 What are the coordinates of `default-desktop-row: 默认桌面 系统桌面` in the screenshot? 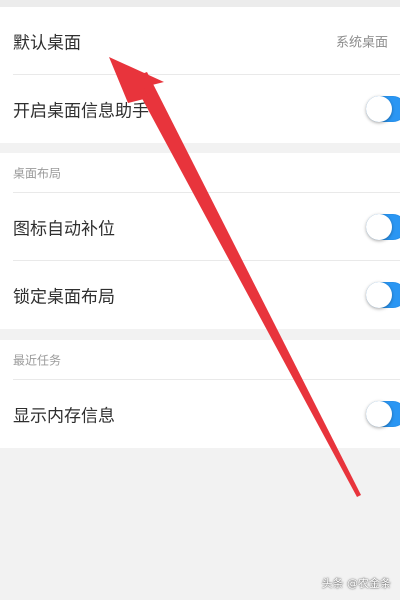 It's located at (200, 41).